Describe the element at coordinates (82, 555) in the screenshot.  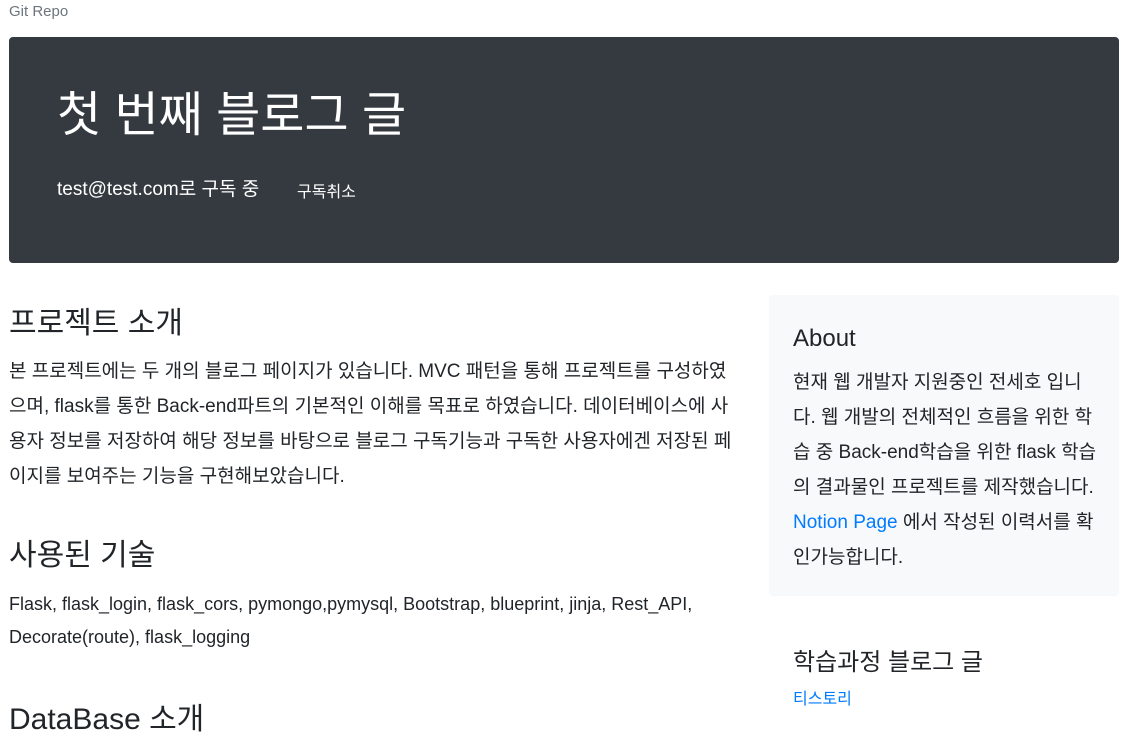
I see `tech-heading: 사용된 기술` at that location.